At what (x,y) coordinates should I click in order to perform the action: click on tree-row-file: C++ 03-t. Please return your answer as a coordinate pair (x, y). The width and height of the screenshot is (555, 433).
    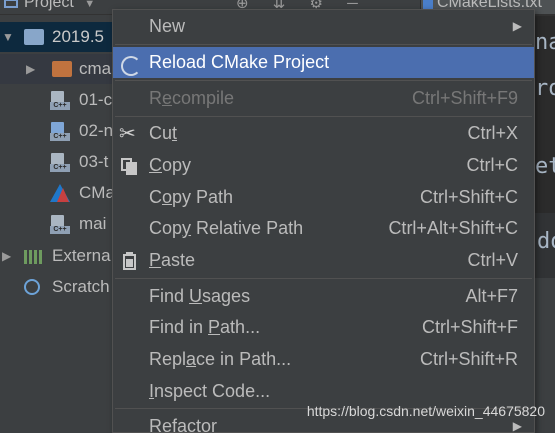
    Looking at the image, I should click on (60, 162).